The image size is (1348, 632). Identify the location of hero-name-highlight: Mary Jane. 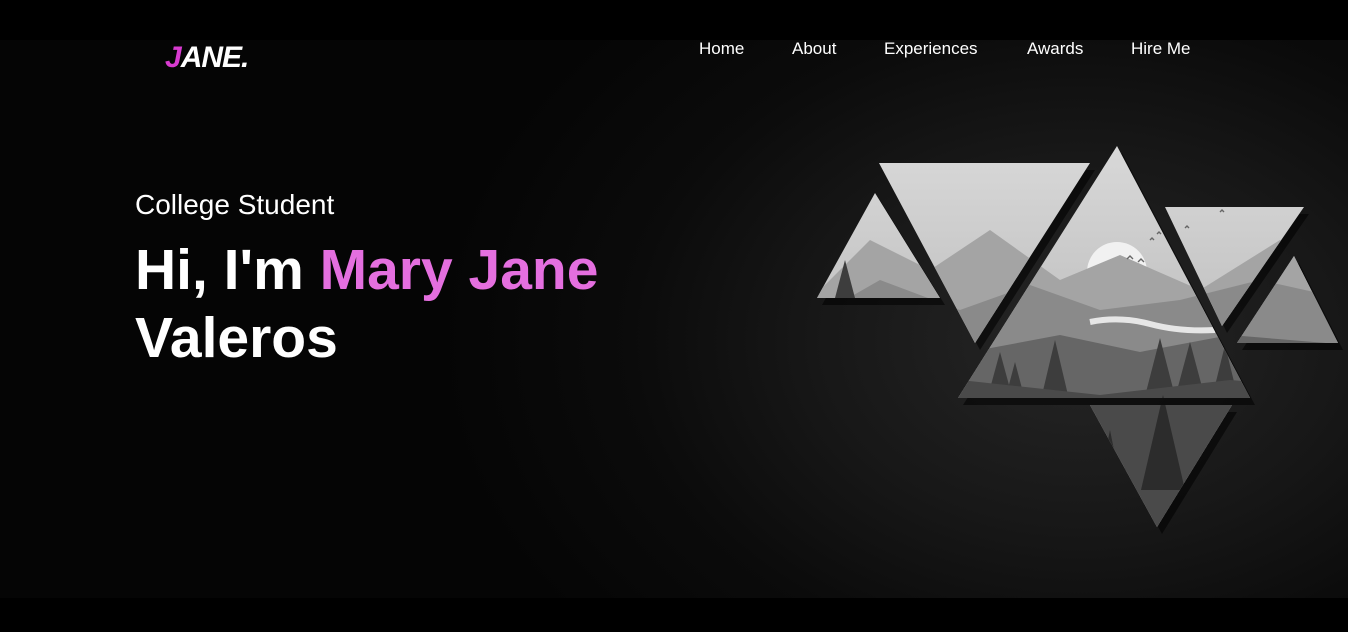
(459, 270).